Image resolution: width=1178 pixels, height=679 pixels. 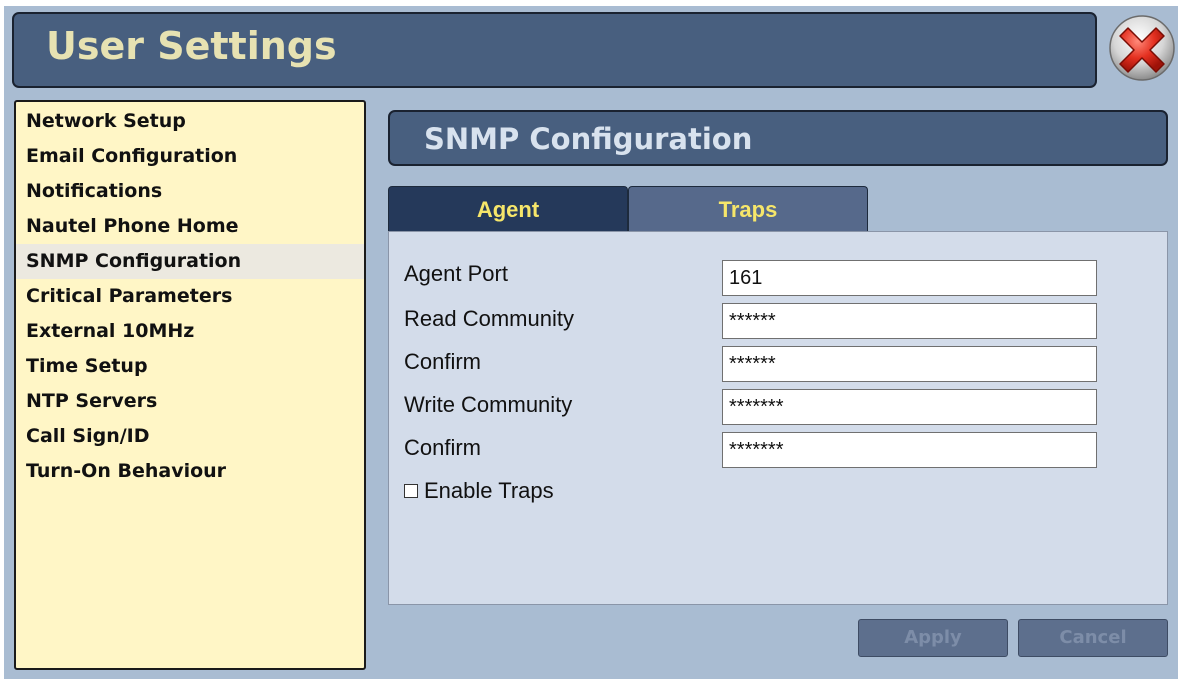 I want to click on write-community-label: Write Community, so click(x=488, y=404).